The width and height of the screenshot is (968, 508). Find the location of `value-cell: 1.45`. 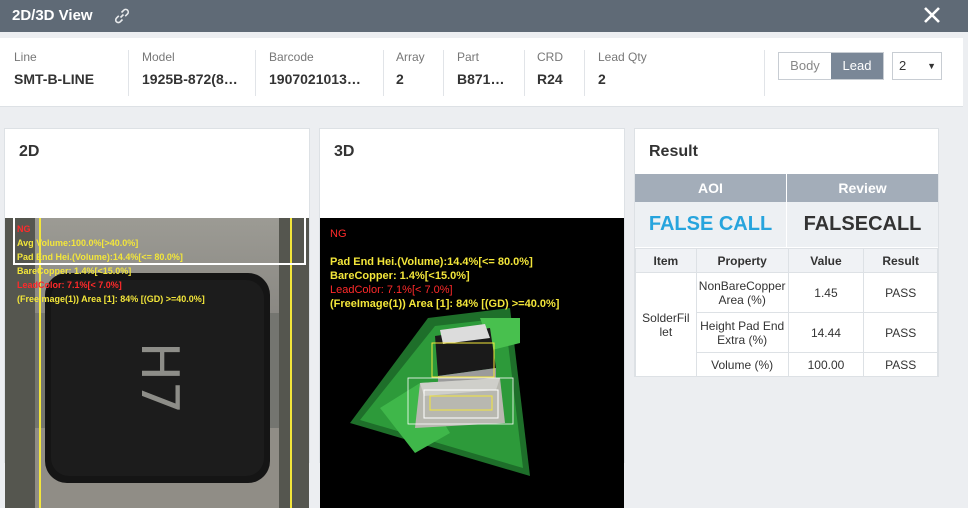

value-cell: 1.45 is located at coordinates (826, 292).